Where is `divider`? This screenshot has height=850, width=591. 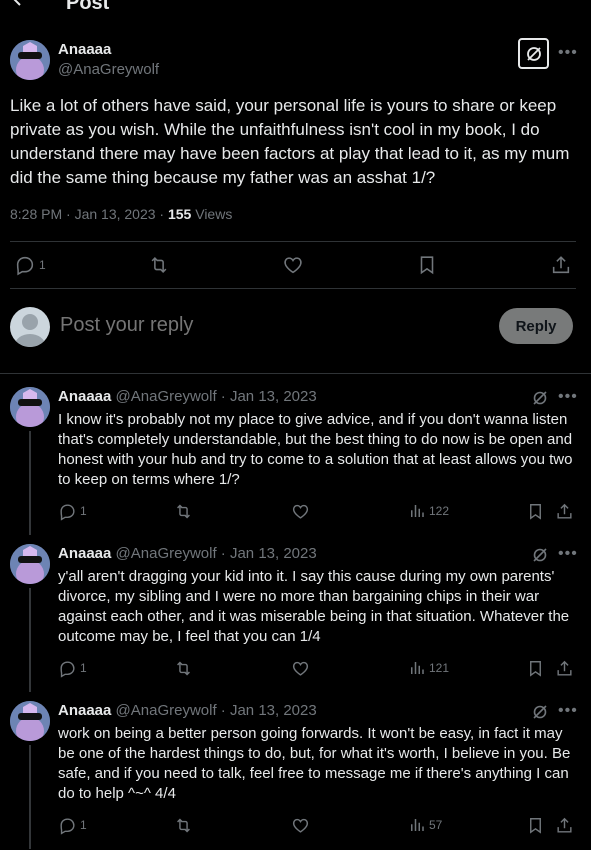
divider is located at coordinates (293, 241).